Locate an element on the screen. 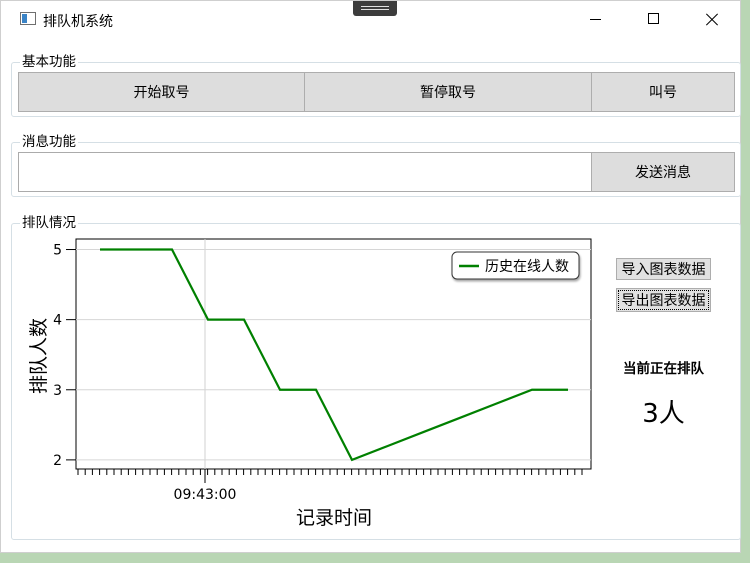 The height and width of the screenshot is (563, 750). send-message-button: 发送消息 is located at coordinates (663, 172).